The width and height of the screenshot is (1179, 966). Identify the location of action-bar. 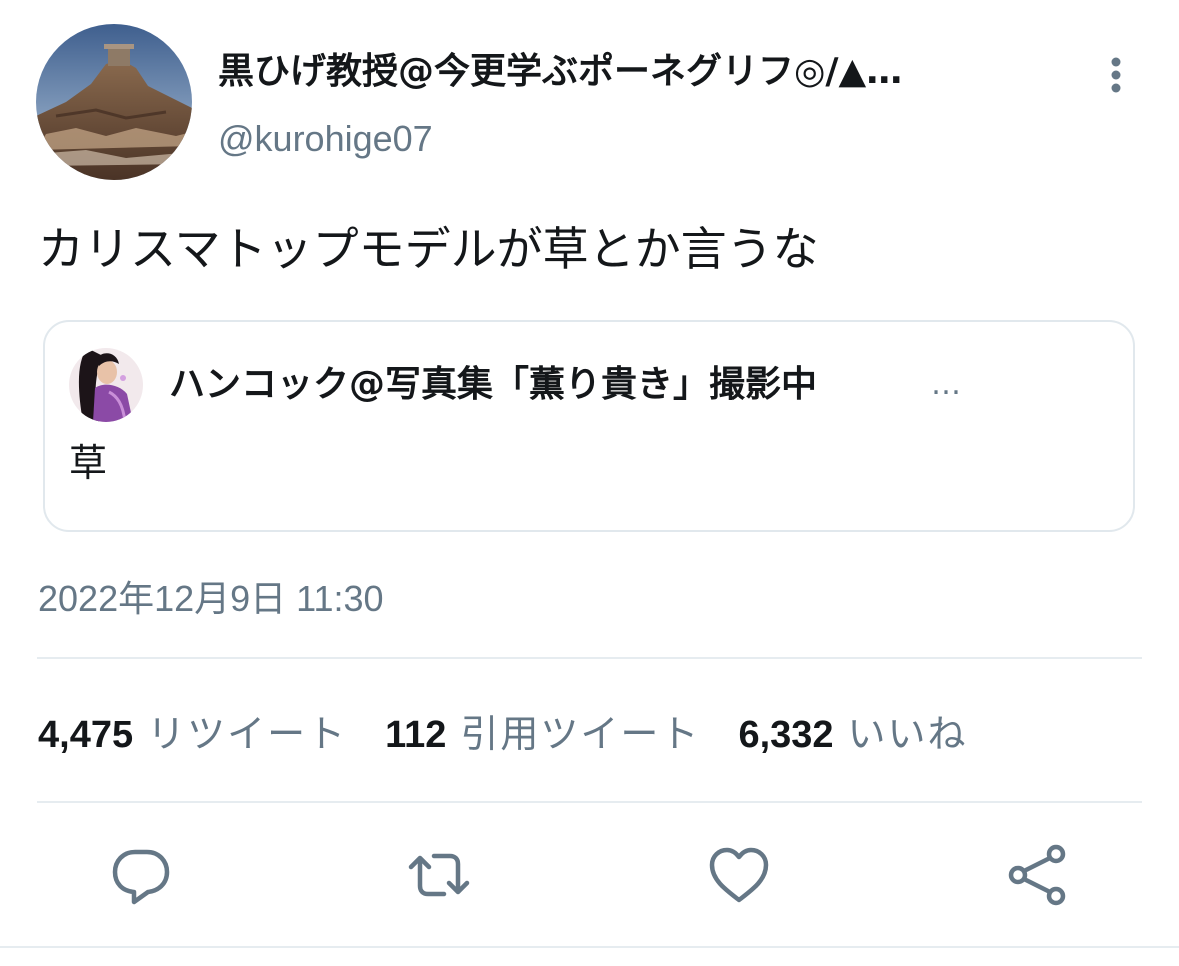
(589, 876).